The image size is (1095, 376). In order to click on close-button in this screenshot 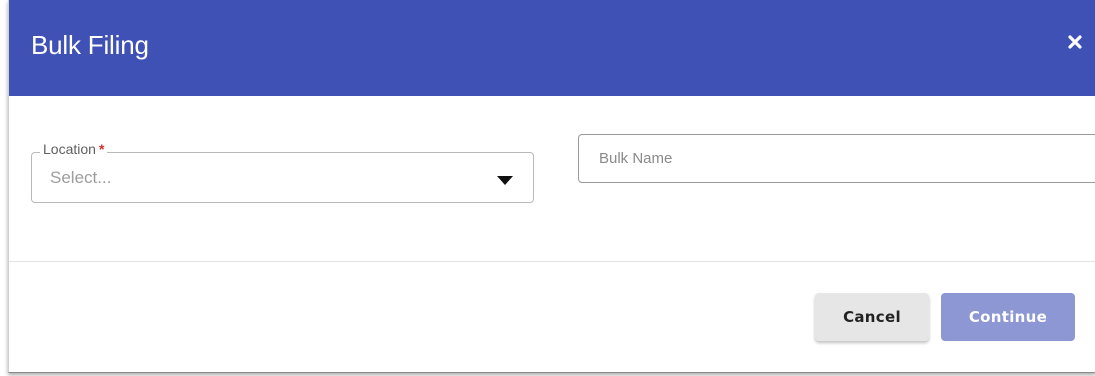, I will do `click(1075, 42)`.